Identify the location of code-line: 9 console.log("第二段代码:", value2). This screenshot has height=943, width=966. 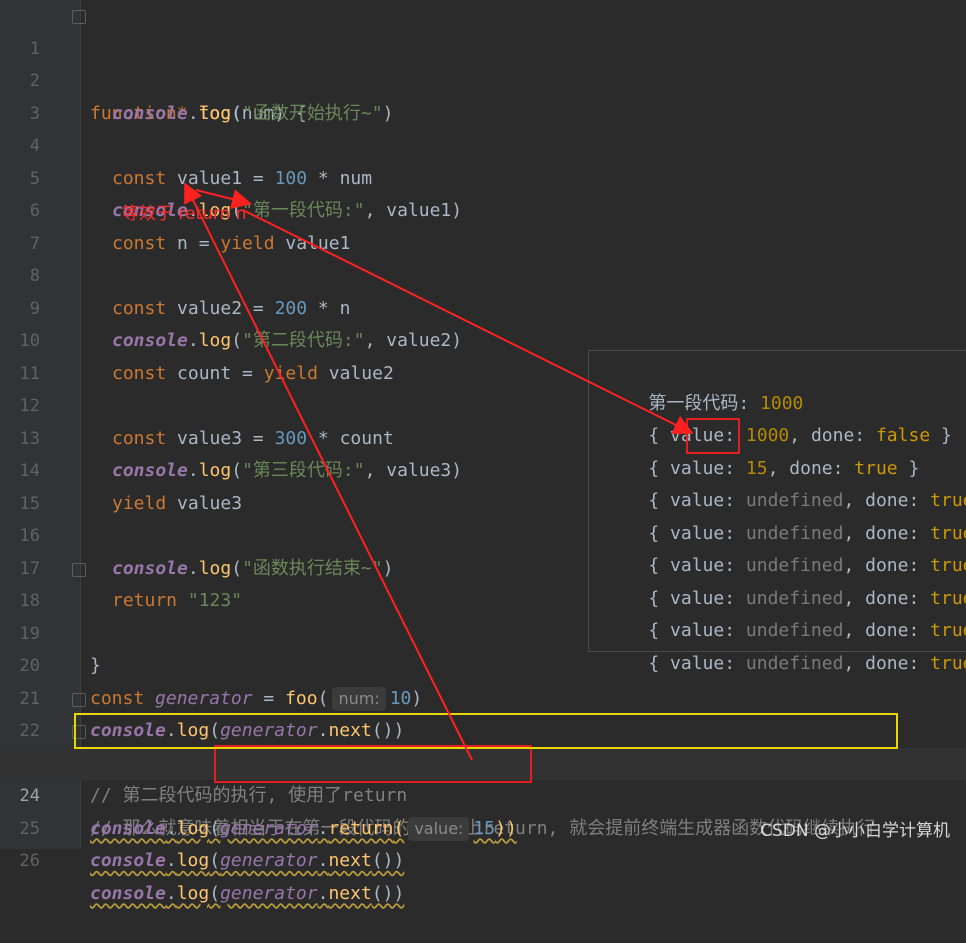
(483, 306).